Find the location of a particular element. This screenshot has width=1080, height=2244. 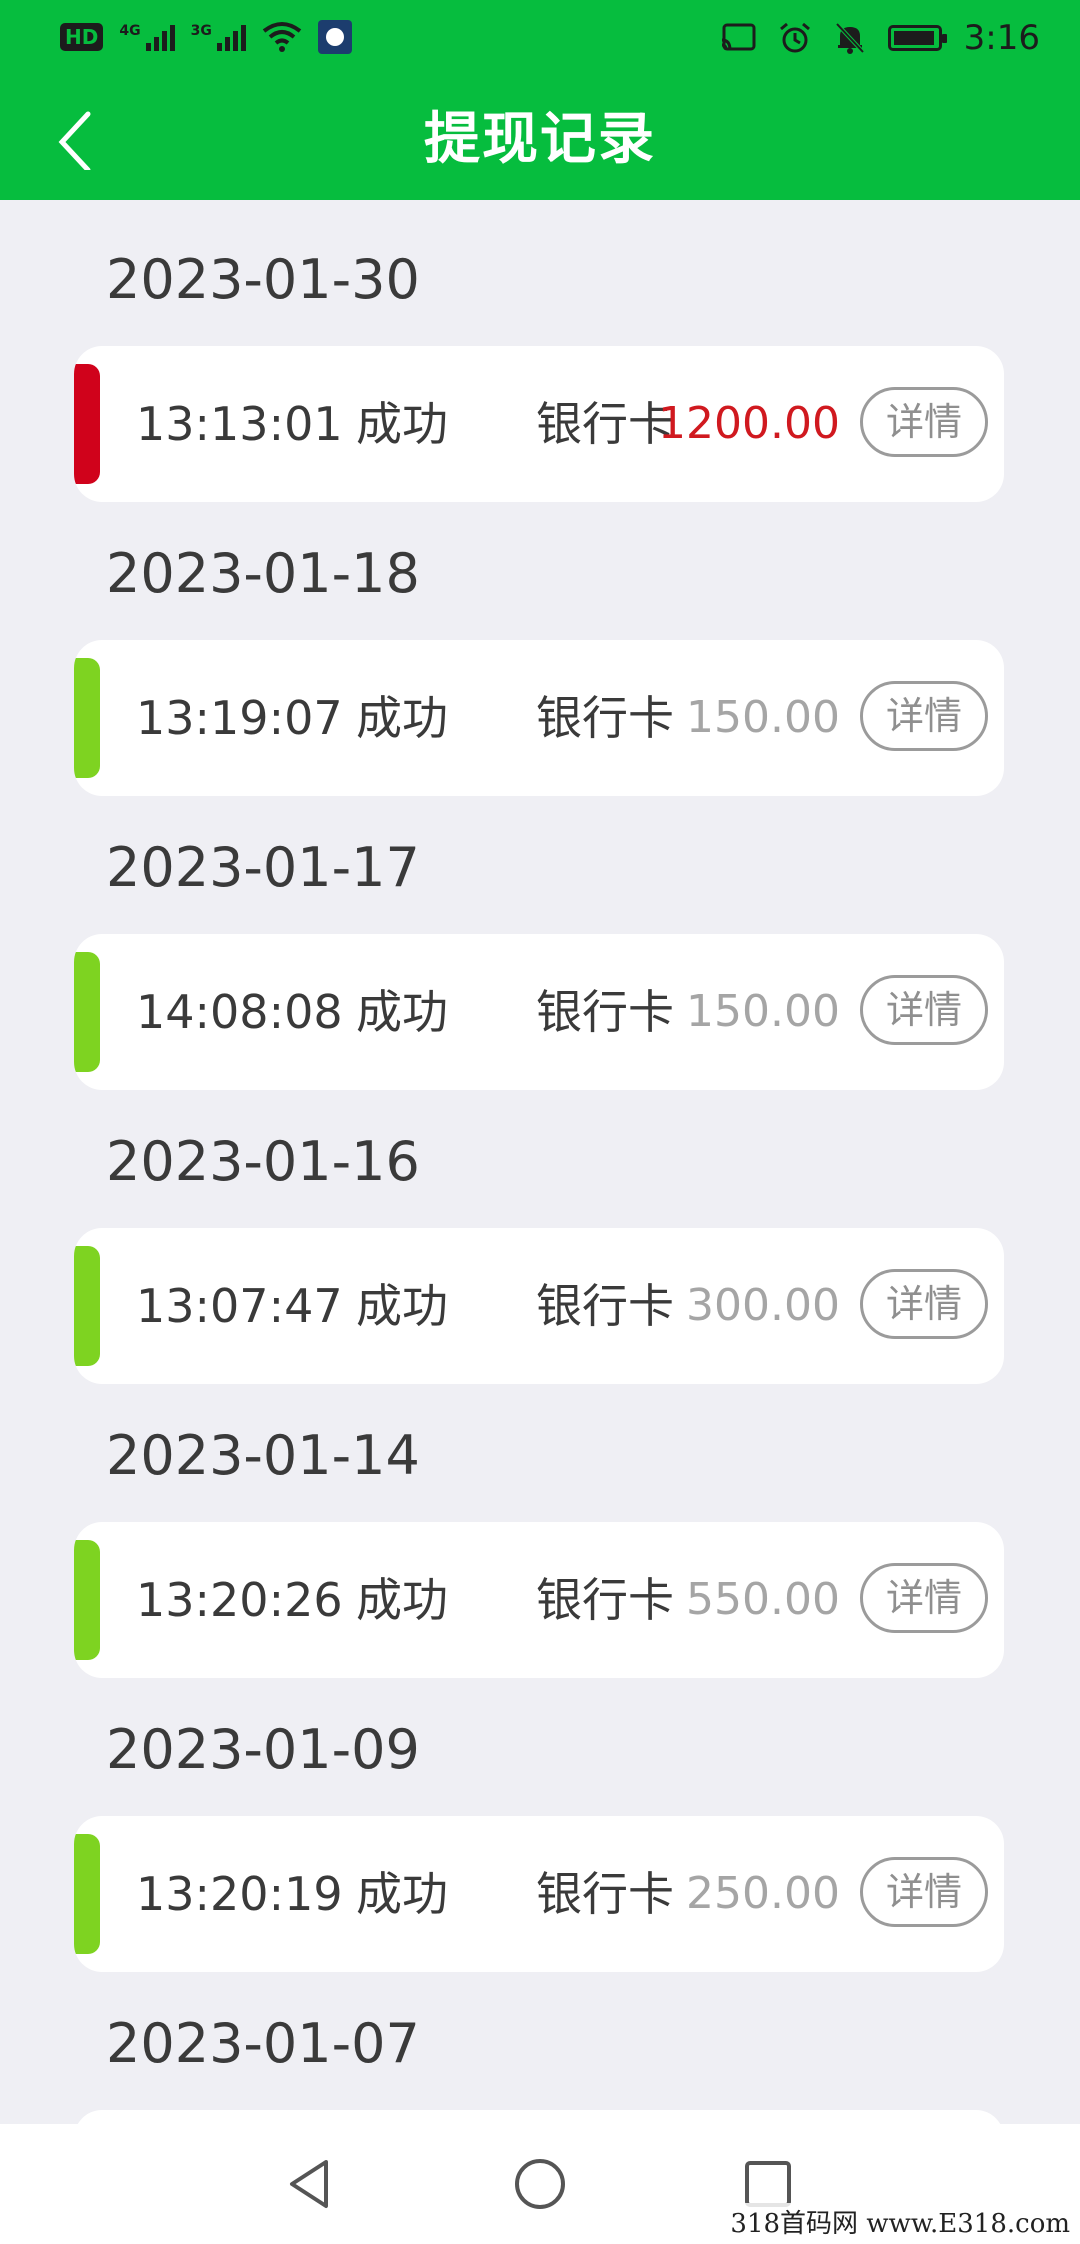

hd-icon: HD is located at coordinates (82, 37).